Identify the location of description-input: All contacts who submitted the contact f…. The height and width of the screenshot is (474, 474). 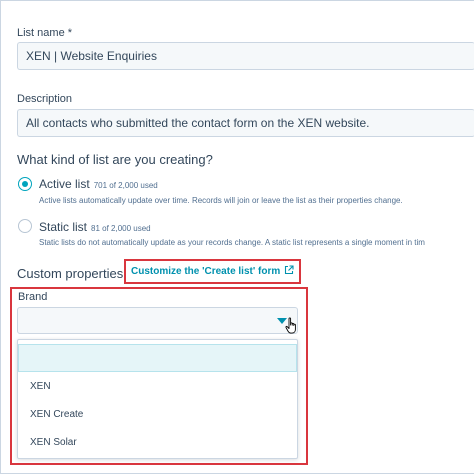
(245, 123).